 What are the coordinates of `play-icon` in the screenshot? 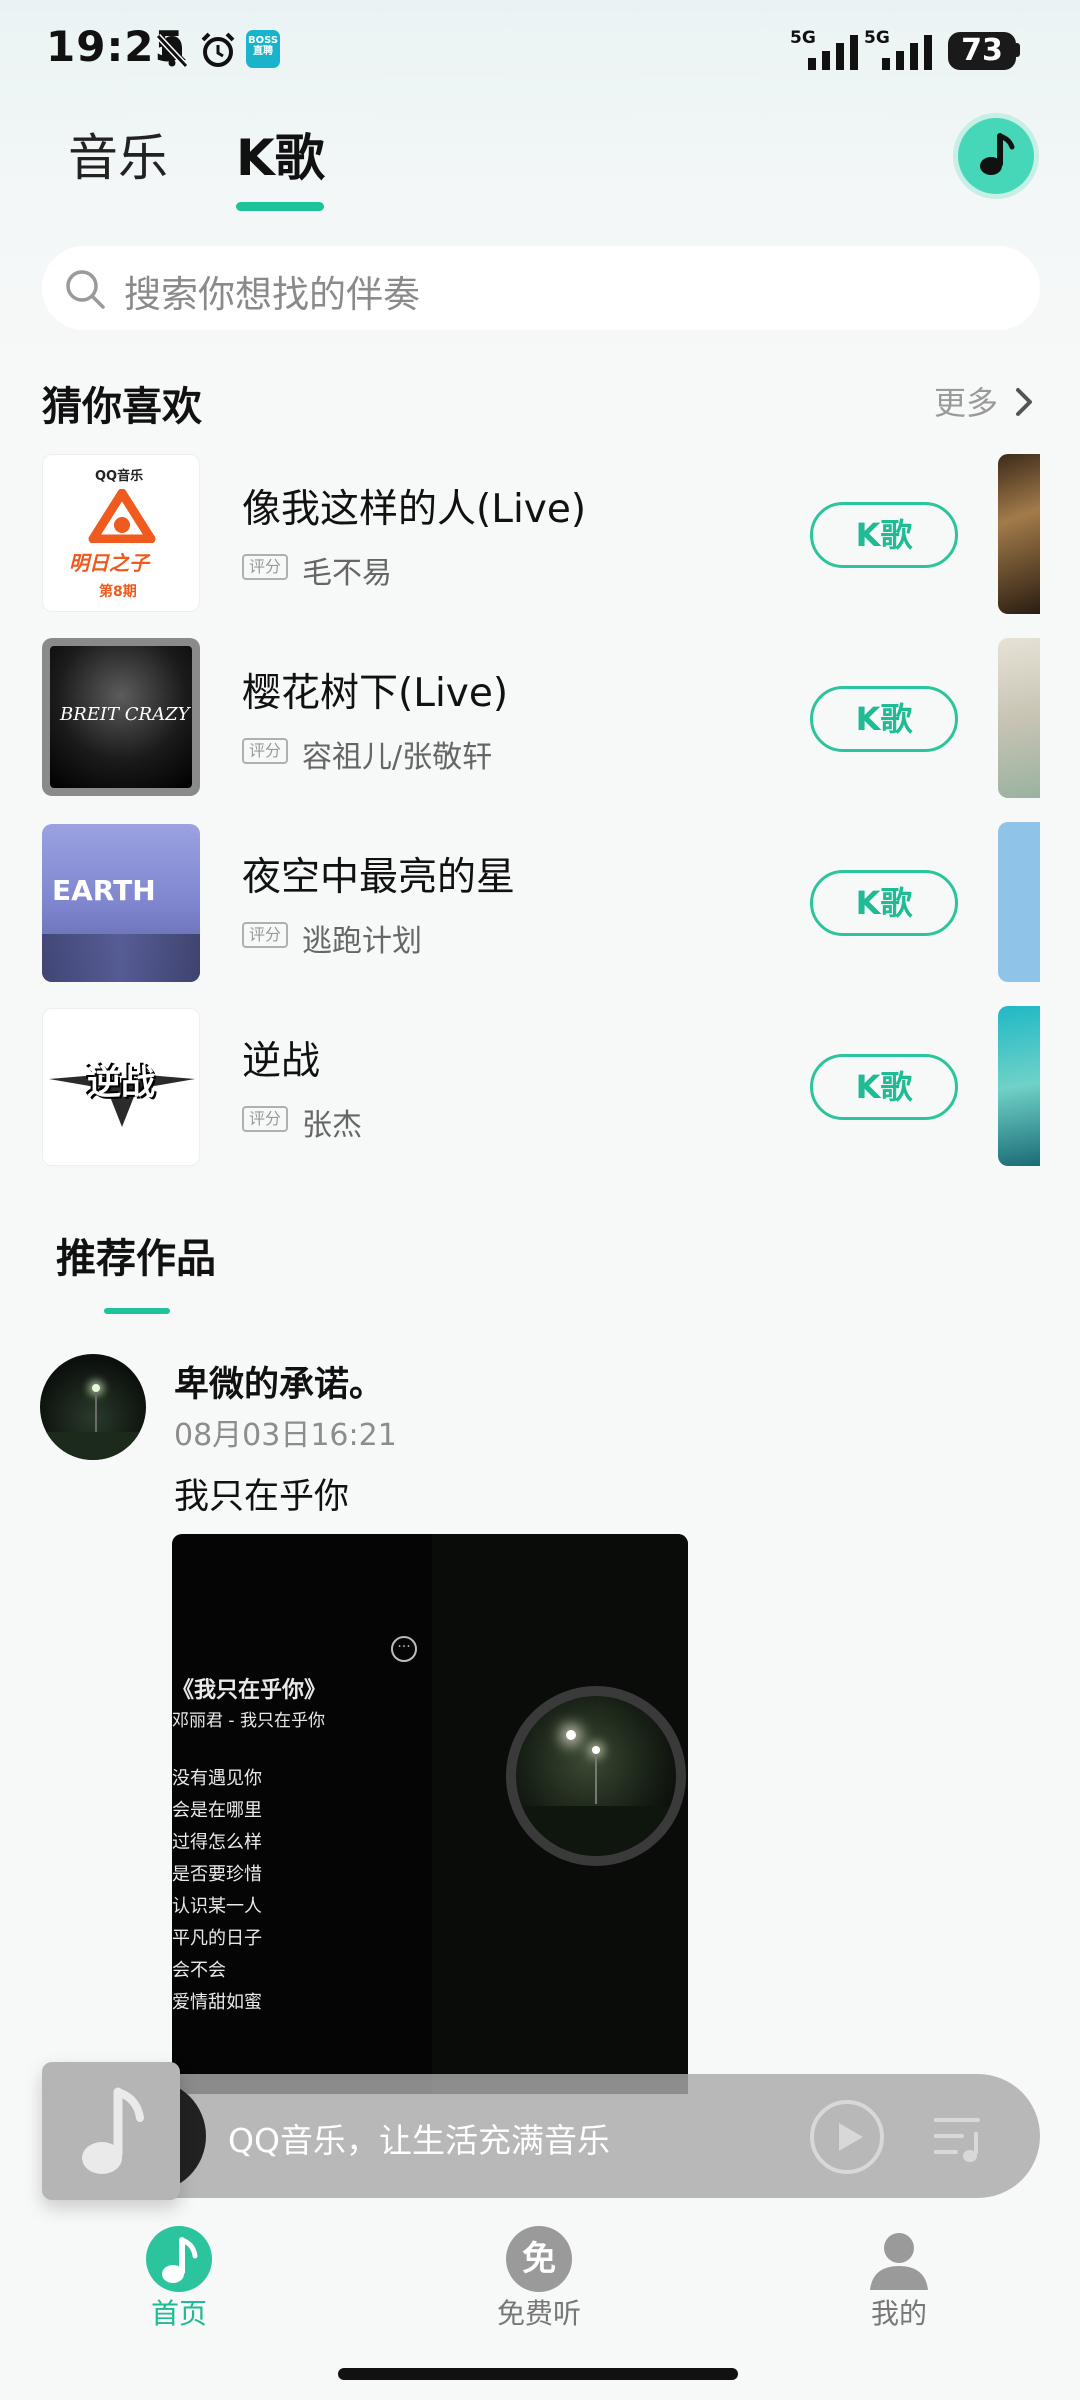 It's located at (847, 2137).